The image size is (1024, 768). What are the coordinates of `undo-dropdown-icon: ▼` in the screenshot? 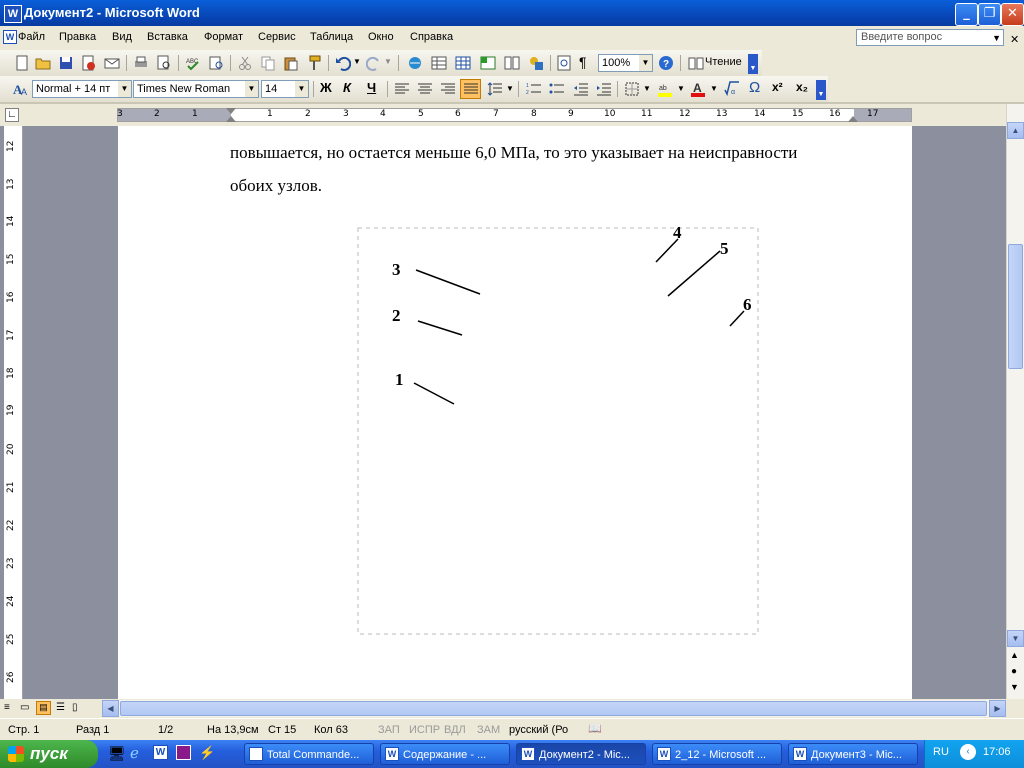 It's located at (357, 61).